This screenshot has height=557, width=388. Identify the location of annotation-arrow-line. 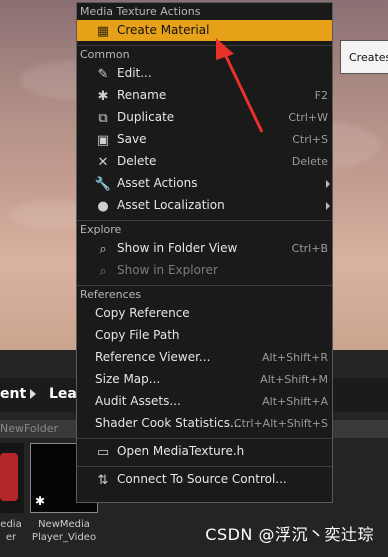
(243, 92).